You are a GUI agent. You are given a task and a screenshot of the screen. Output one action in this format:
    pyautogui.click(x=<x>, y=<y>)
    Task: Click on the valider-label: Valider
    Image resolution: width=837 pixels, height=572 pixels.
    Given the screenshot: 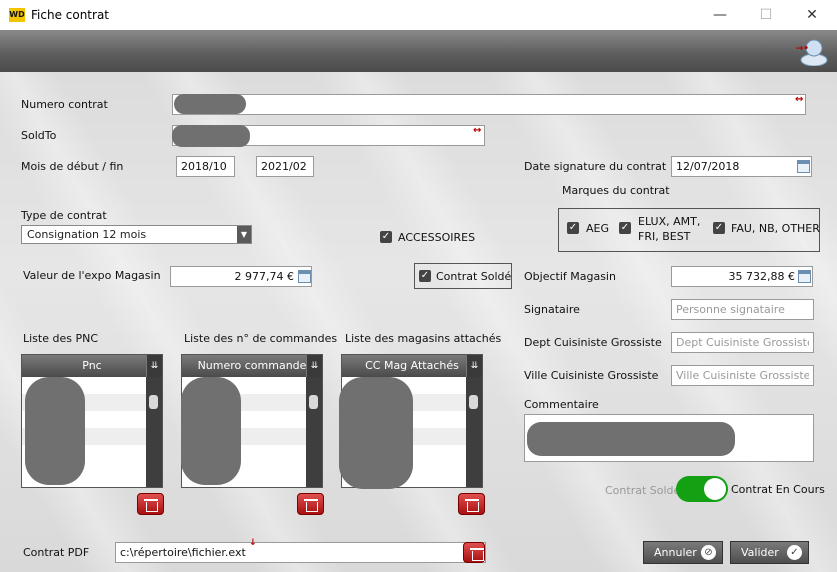 What is the action you would take?
    pyautogui.click(x=760, y=552)
    